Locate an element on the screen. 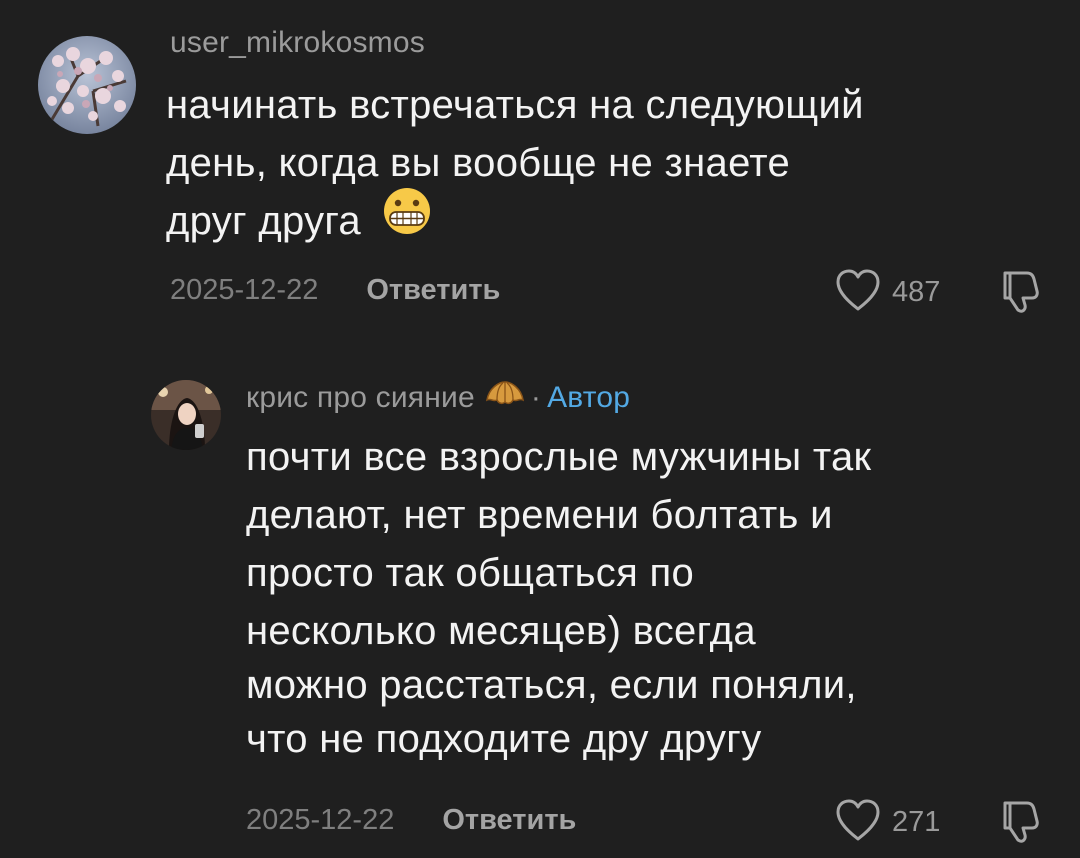 This screenshot has height=858, width=1080. comment-text-line: почти все взрослые мужчины так is located at coordinates (559, 457).